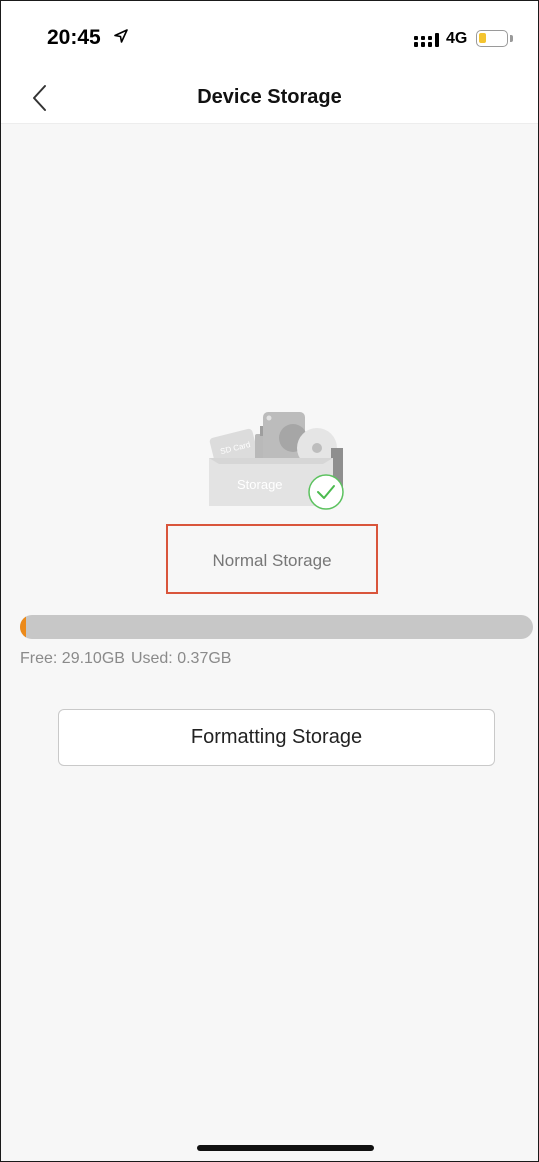 The height and width of the screenshot is (1162, 539). Describe the element at coordinates (285, 1148) in the screenshot. I see `home-indicator` at that location.